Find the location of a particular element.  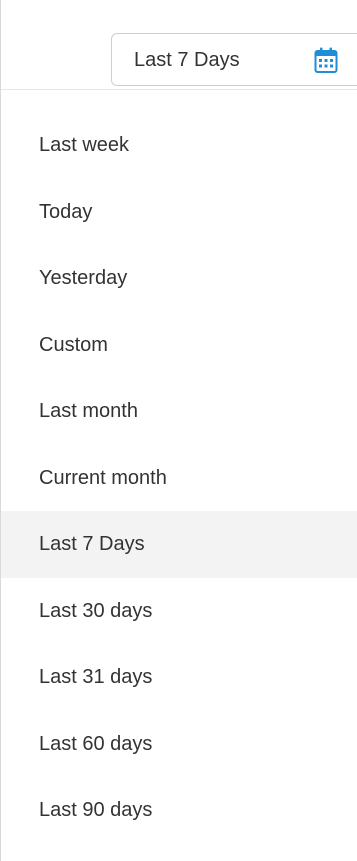

calendar-icon is located at coordinates (326, 60).